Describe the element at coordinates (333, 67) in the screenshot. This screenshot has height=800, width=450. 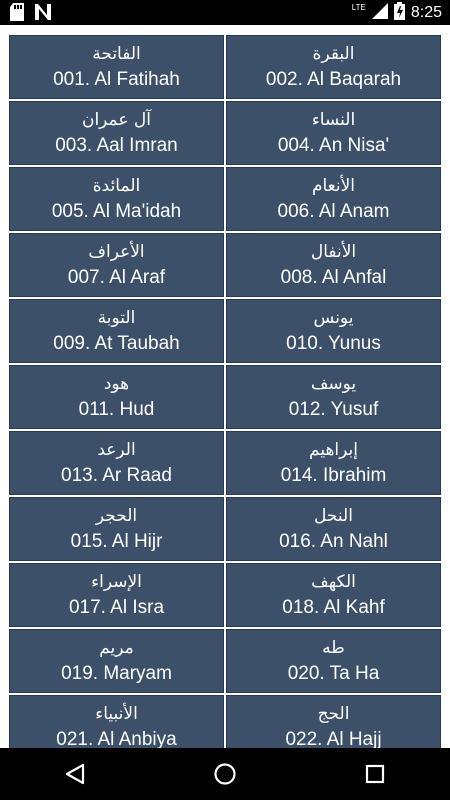
I see `surah-button: البقرة 002. Al Baqarah` at that location.